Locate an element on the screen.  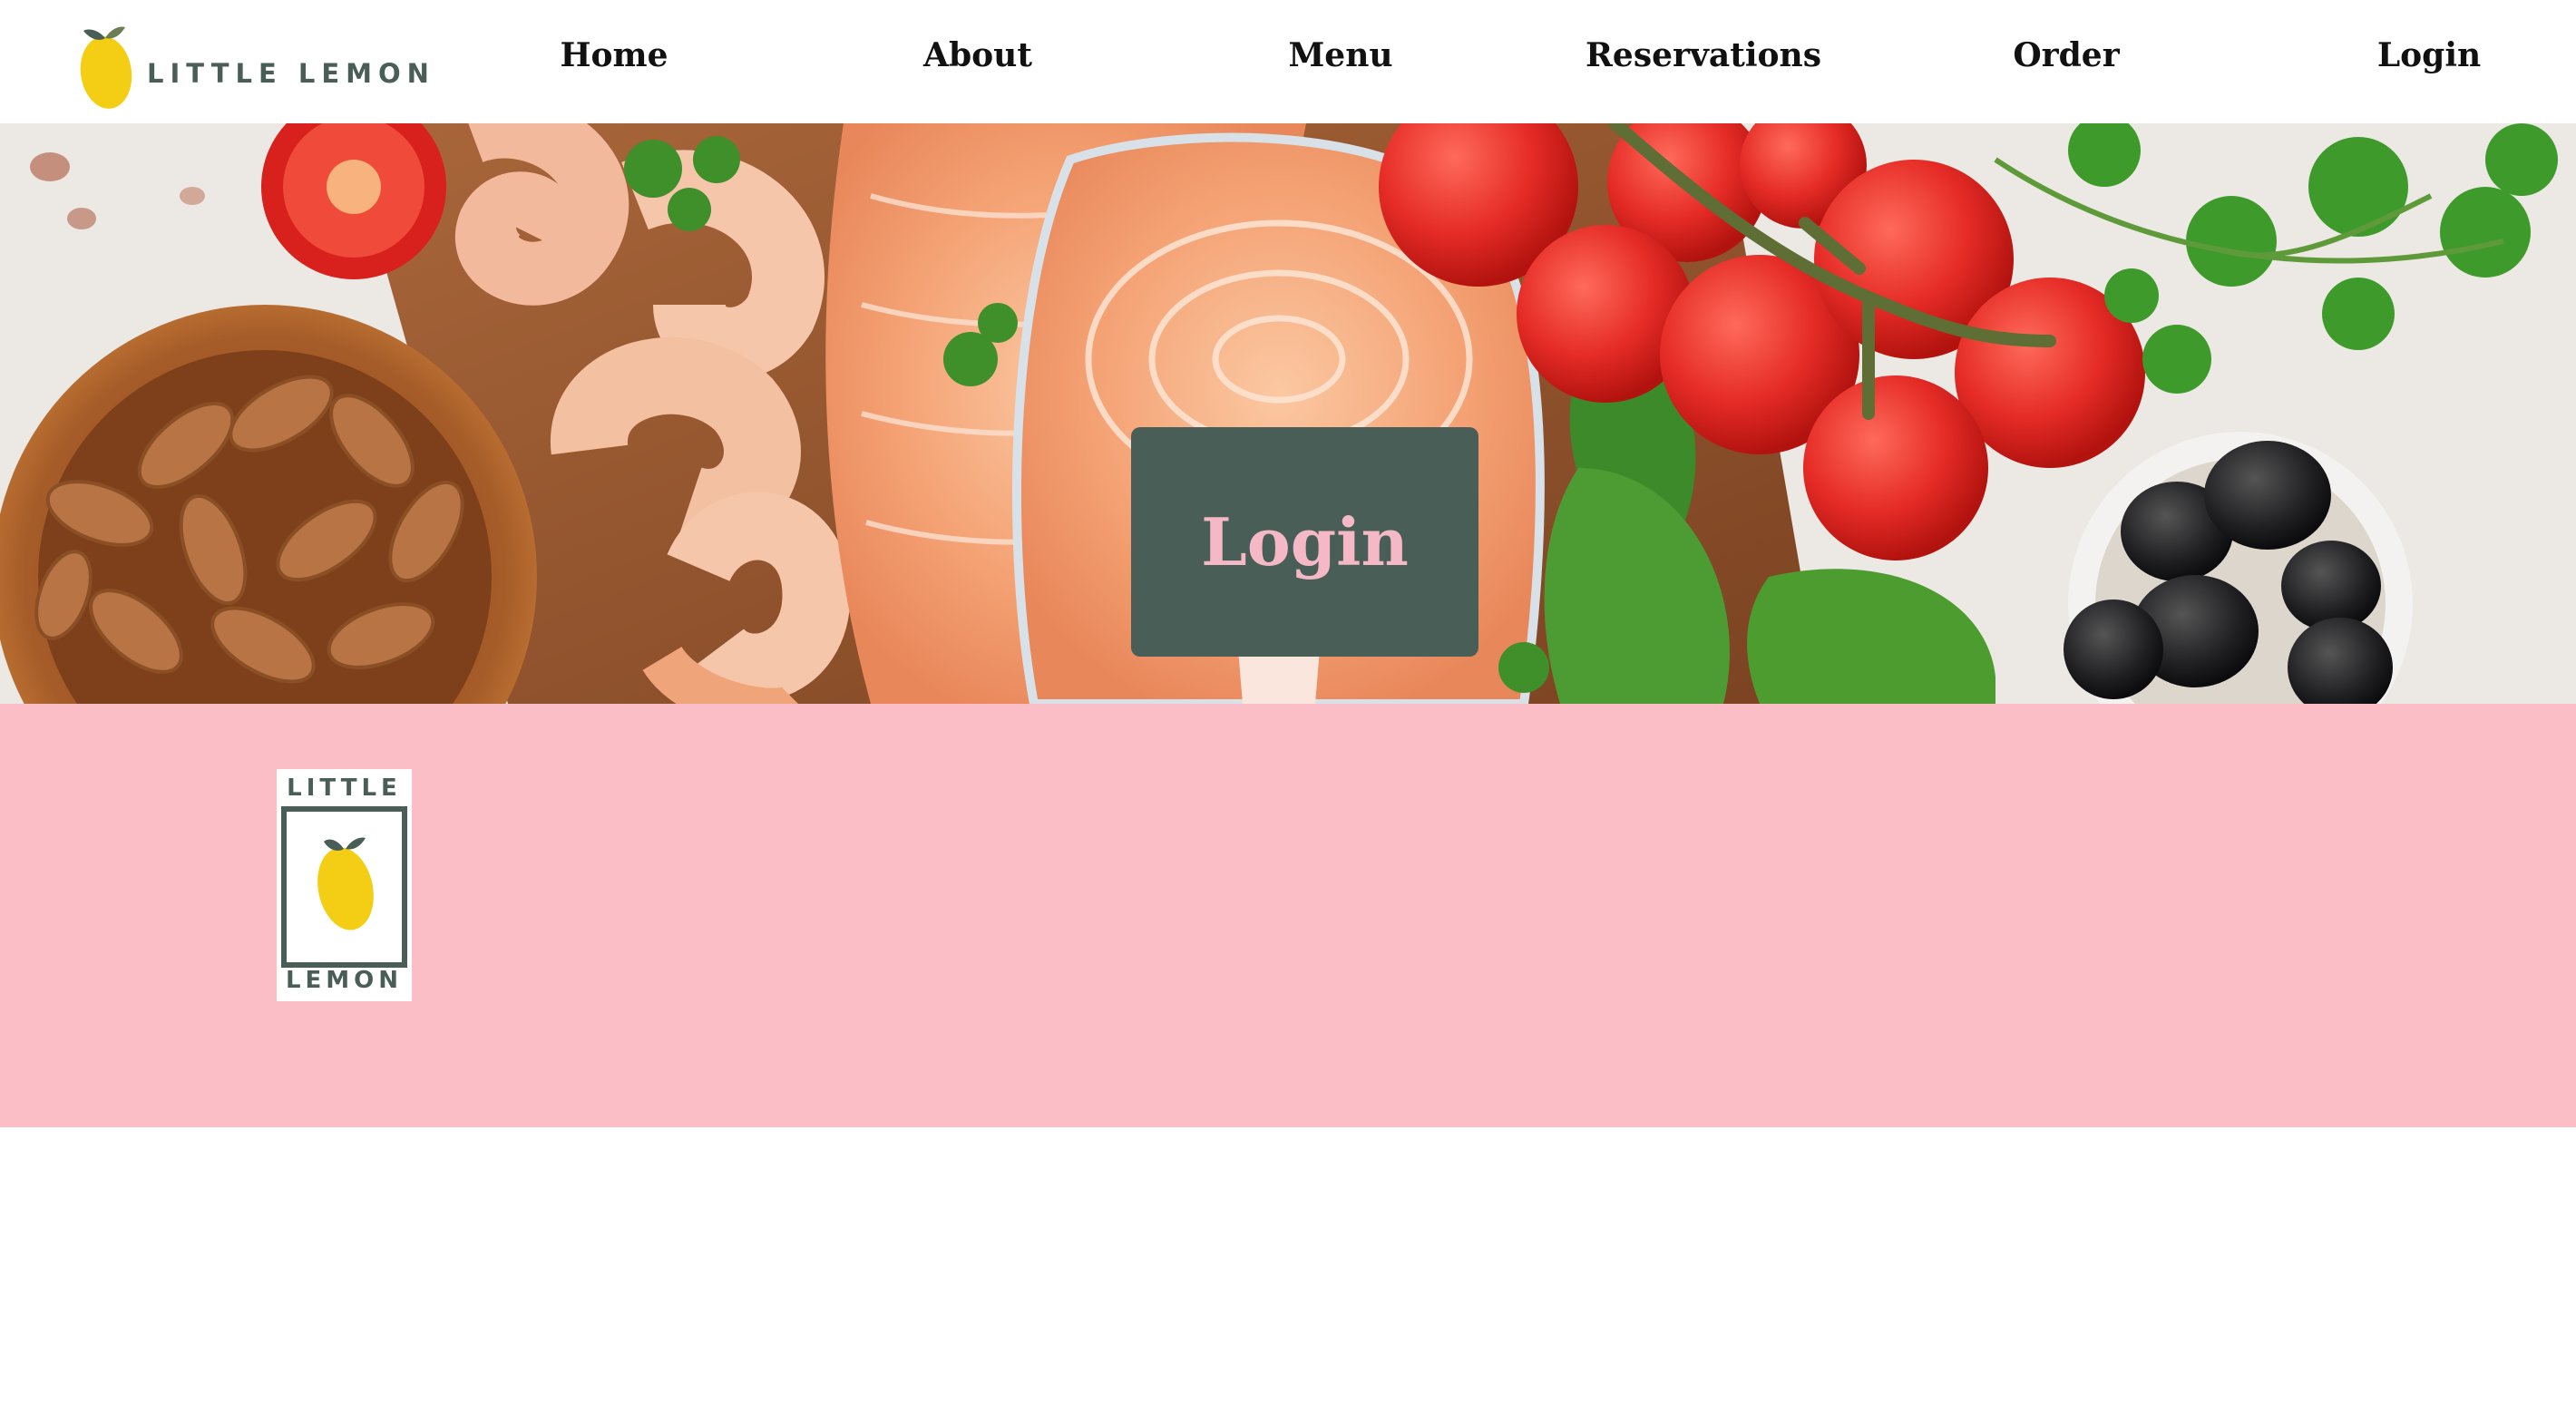
footer-logo-top-text: LITTLE is located at coordinates (344, 789).